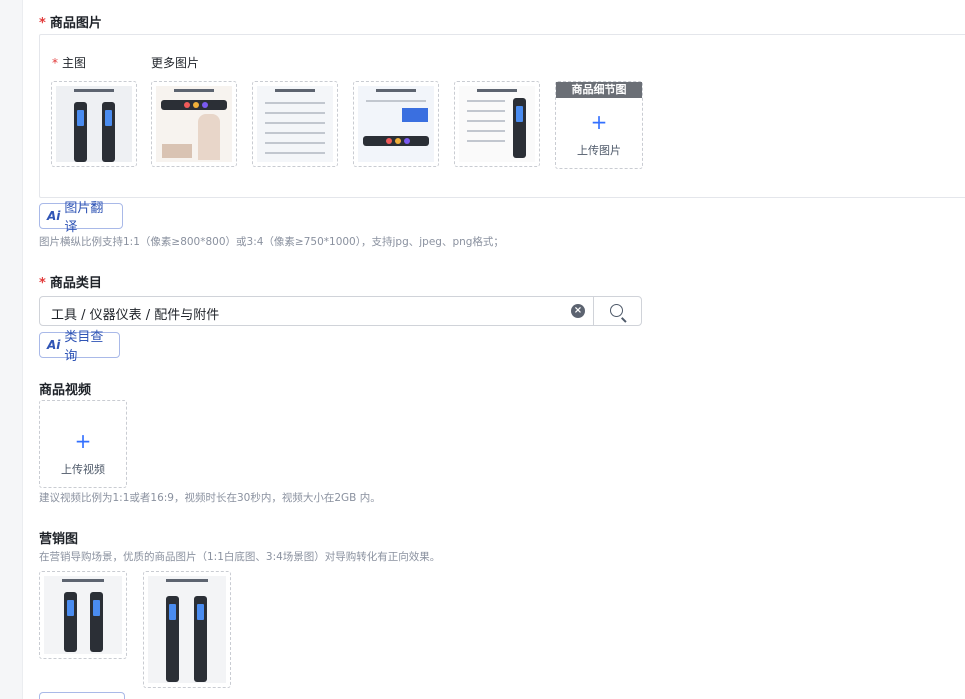  I want to click on video-title: 商品视频, so click(65, 390).